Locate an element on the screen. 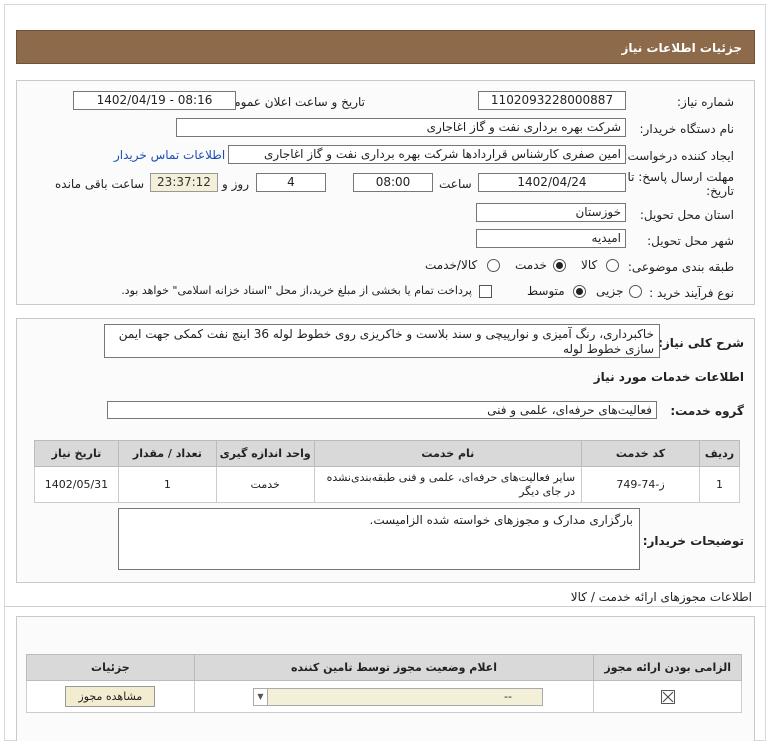 This screenshot has height=745, width=770. deadline-time-label: ساعت is located at coordinates (455, 184).